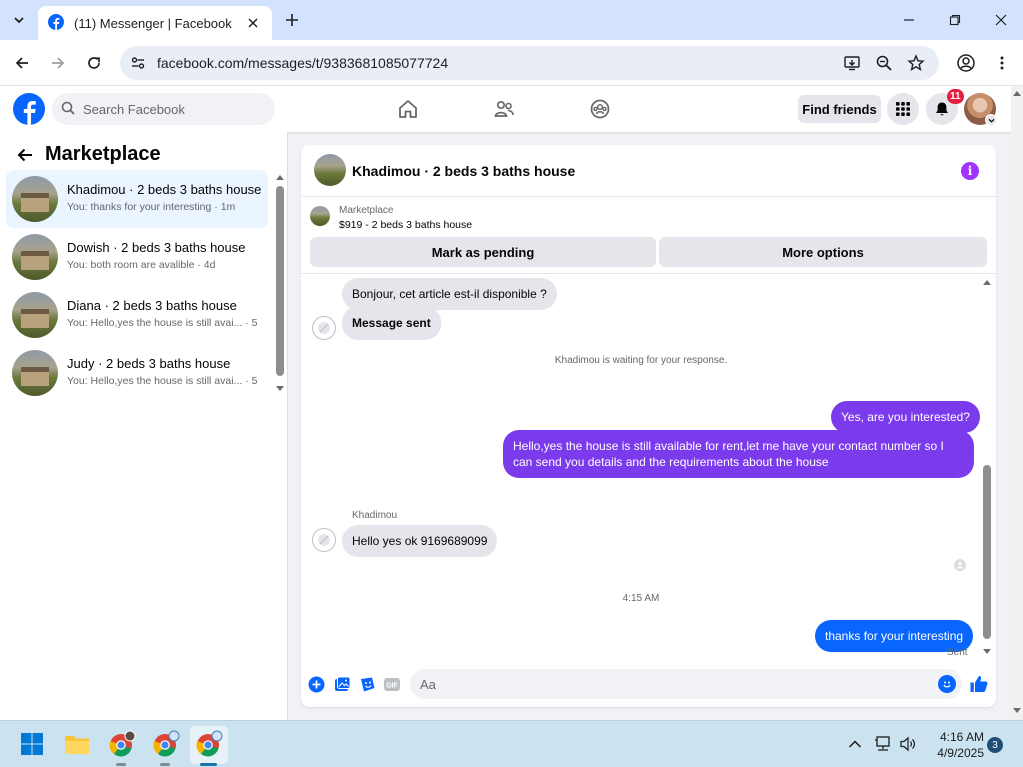  What do you see at coordinates (823, 252) in the screenshot?
I see `more-options-button: More options` at bounding box center [823, 252].